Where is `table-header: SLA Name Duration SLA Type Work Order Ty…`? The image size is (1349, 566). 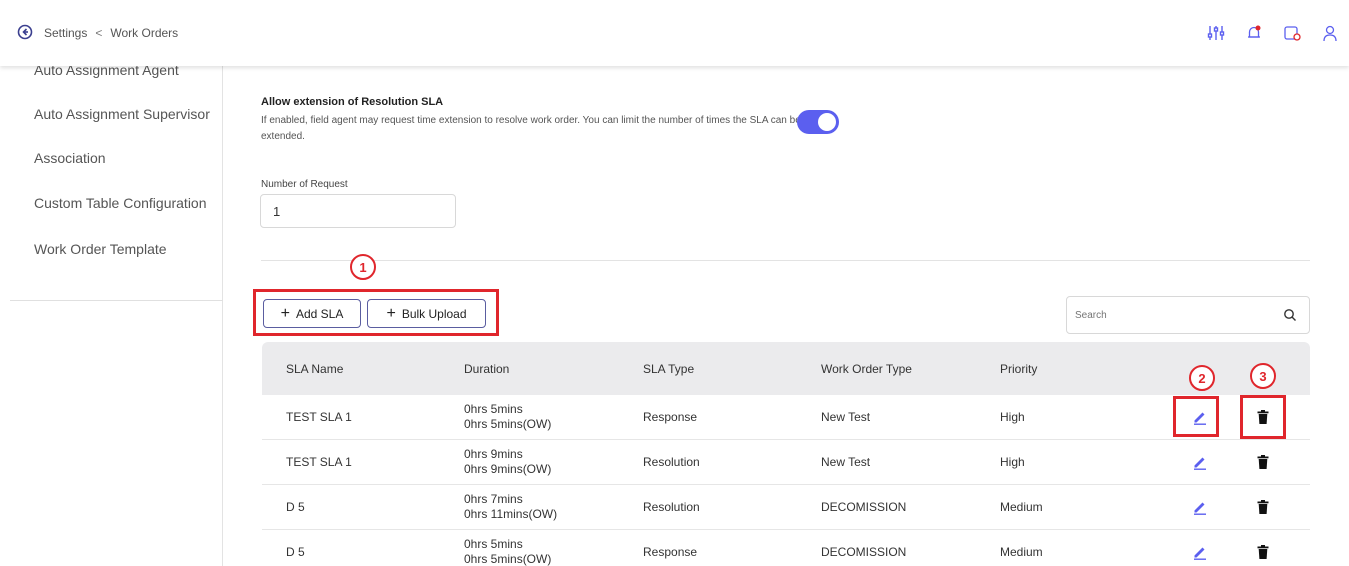
table-header: SLA Name Duration SLA Type Work Order Ty… is located at coordinates (786, 368).